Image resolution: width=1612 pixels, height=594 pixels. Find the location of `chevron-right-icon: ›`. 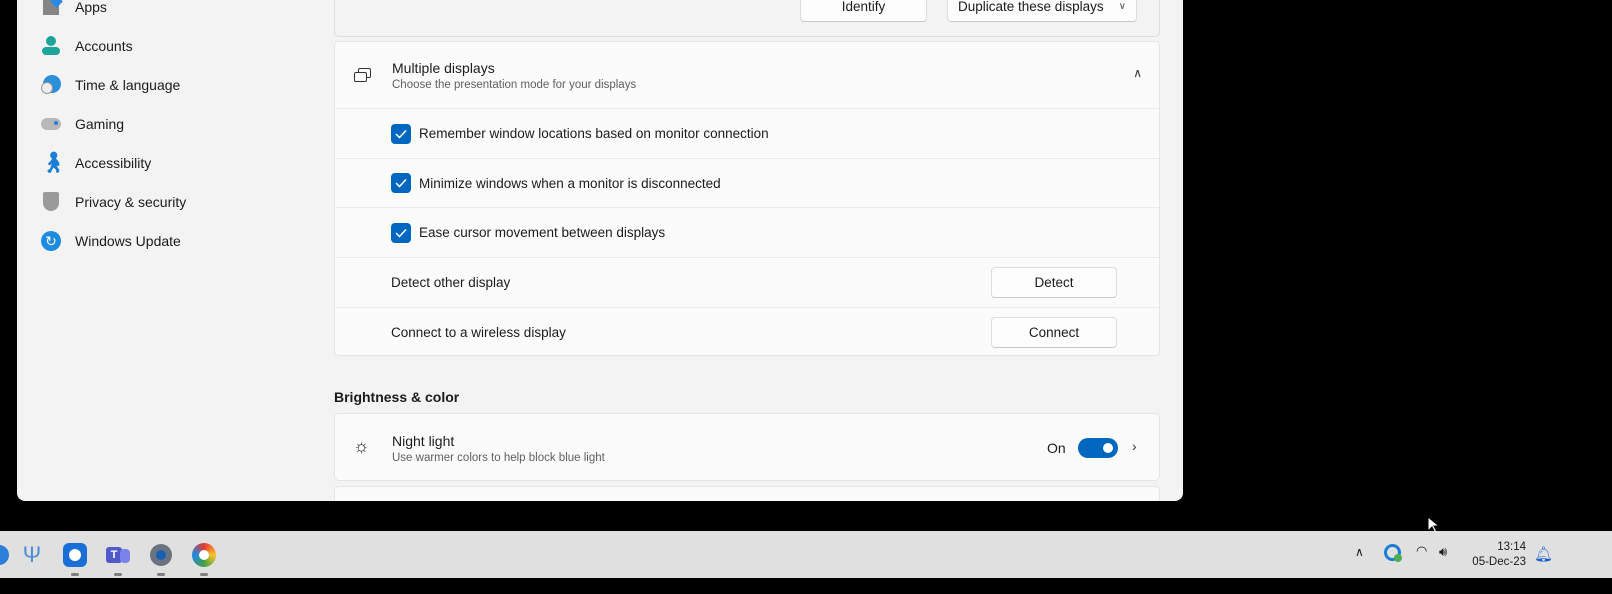

chevron-right-icon: › is located at coordinates (1134, 446).